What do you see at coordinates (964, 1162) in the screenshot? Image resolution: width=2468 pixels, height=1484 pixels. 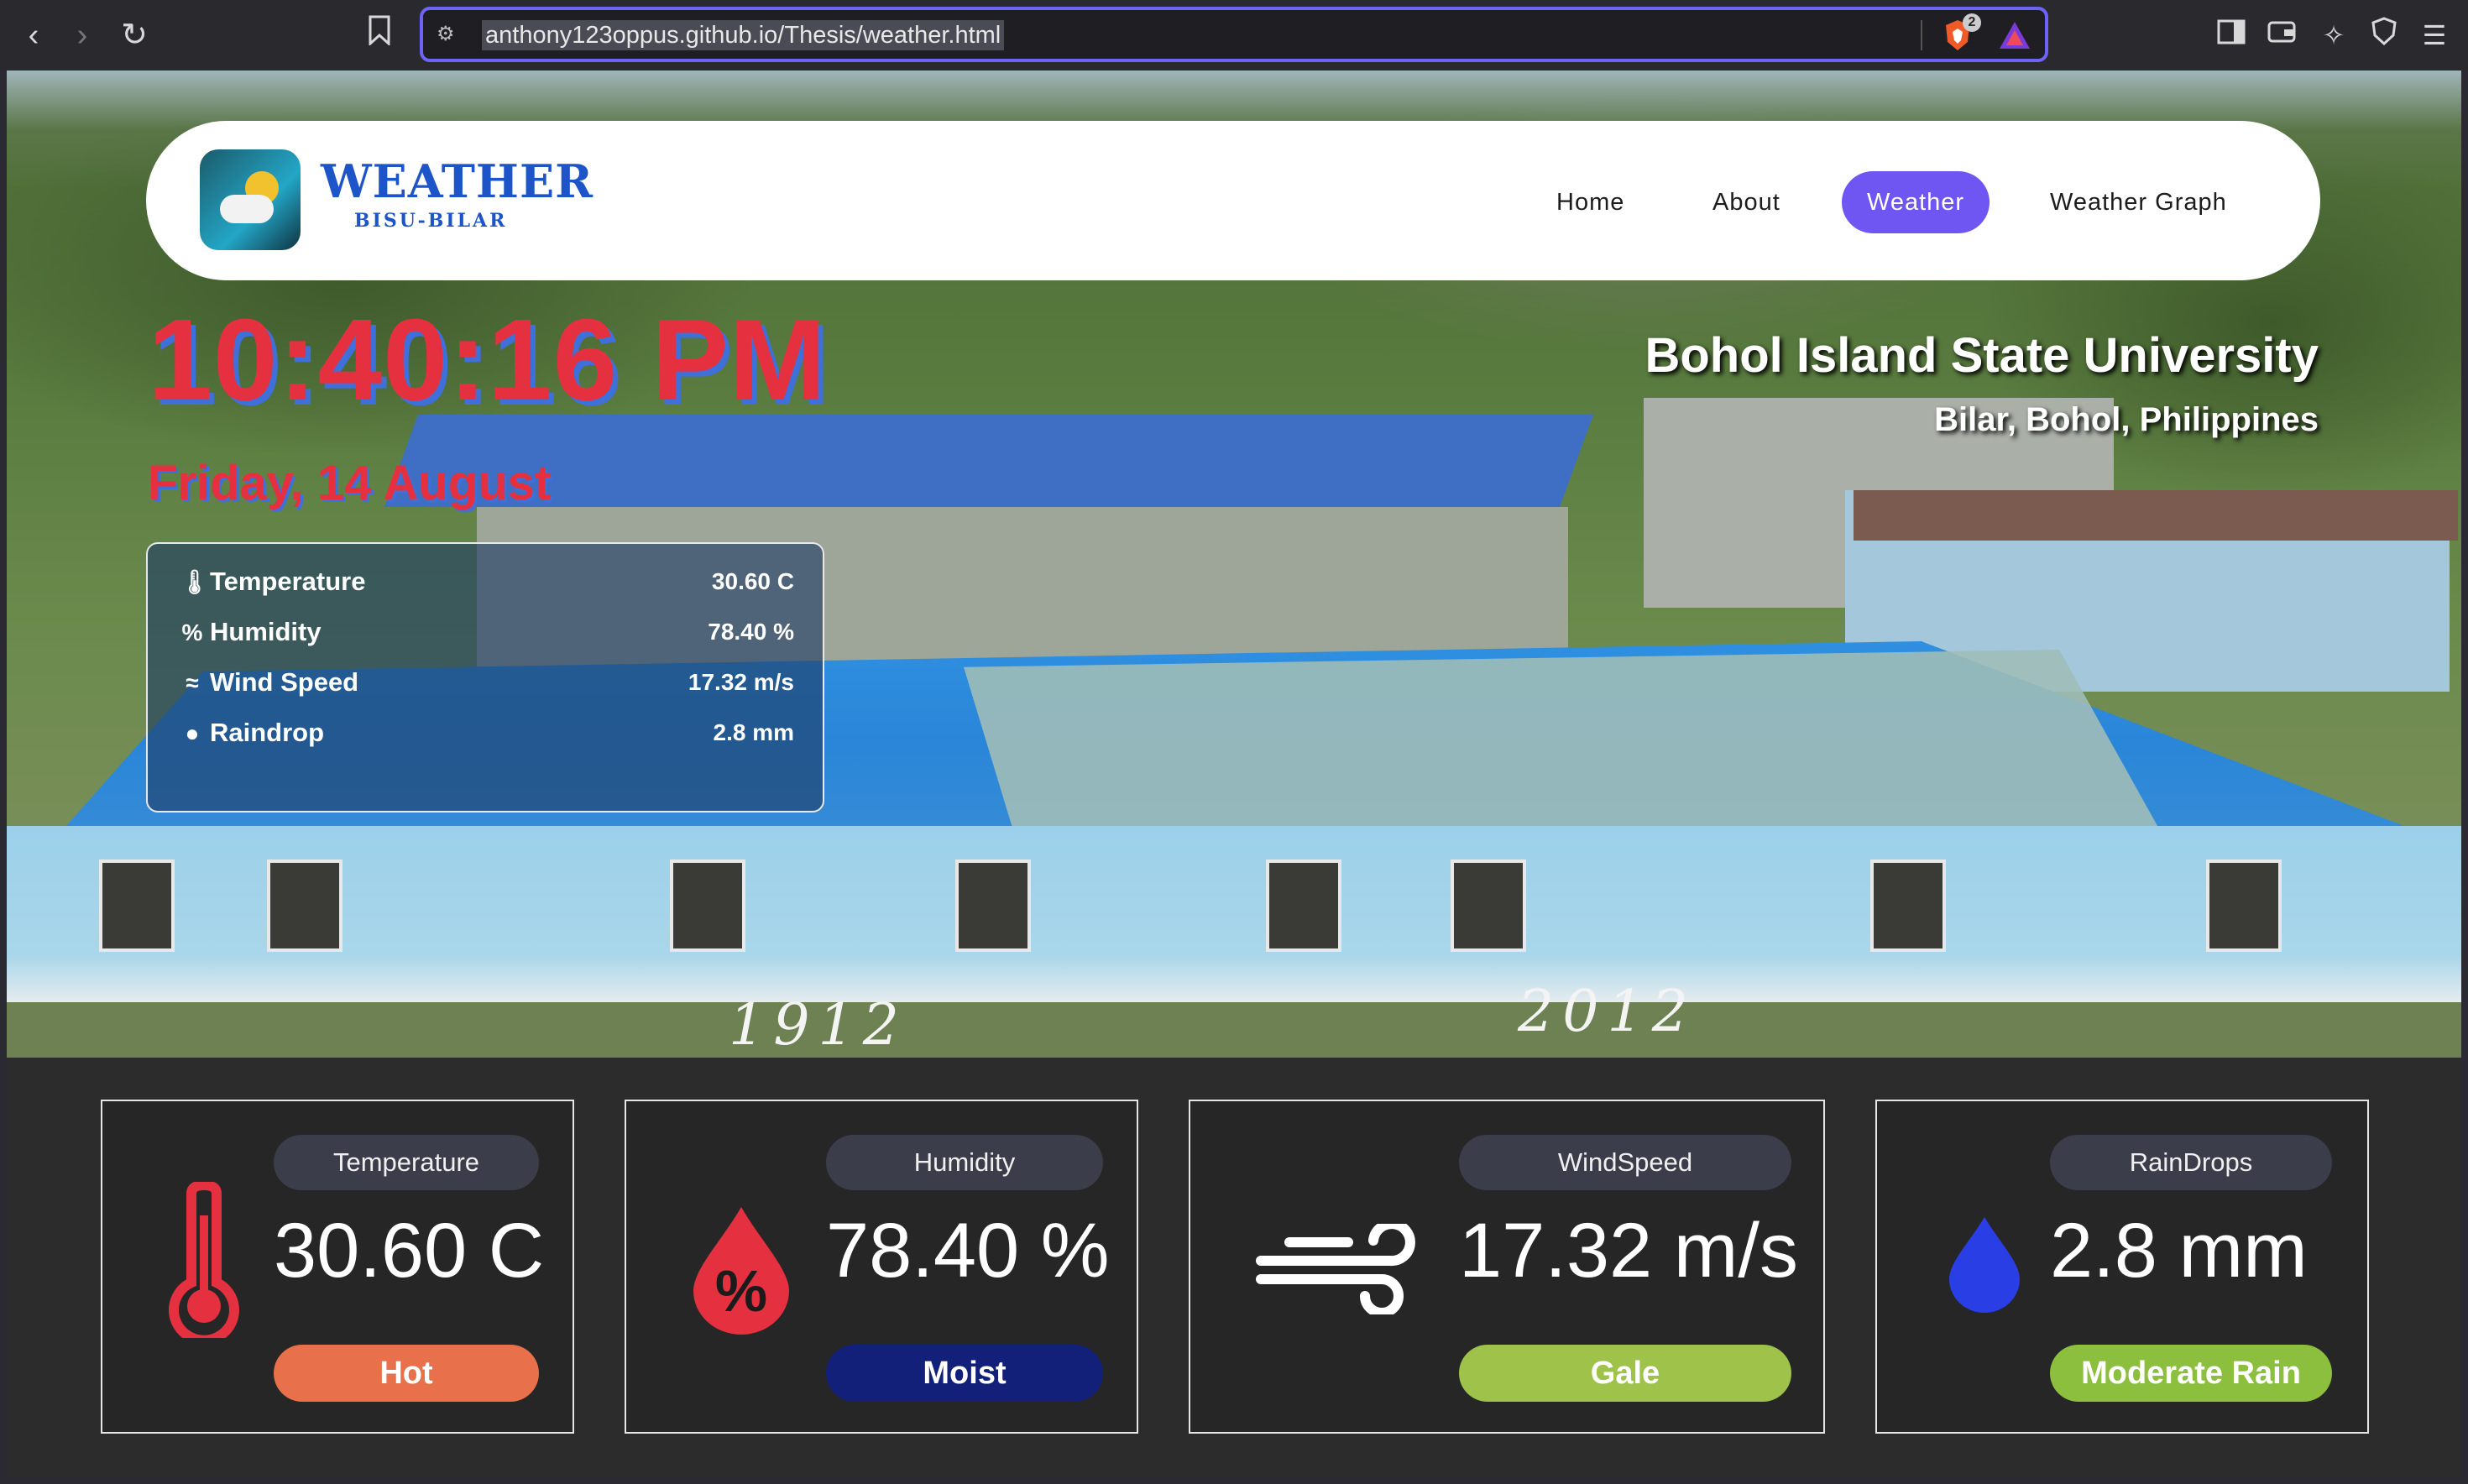 I see `card-title: Humidity` at bounding box center [964, 1162].